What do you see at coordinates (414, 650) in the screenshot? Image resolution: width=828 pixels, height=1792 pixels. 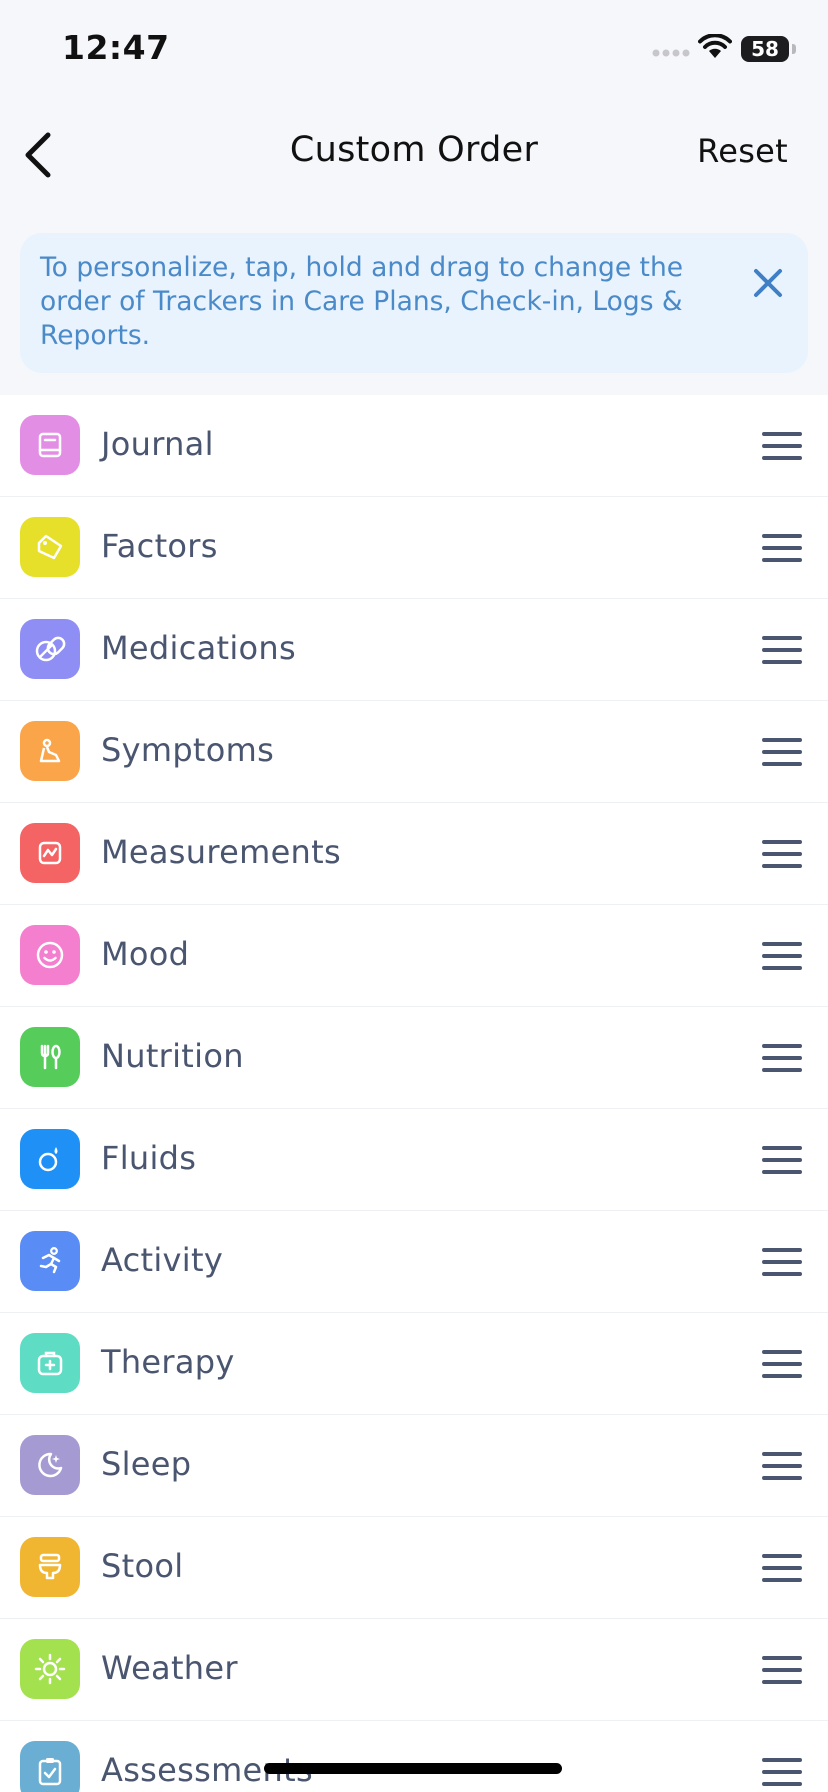 I see `tracker-row: Medications` at bounding box center [414, 650].